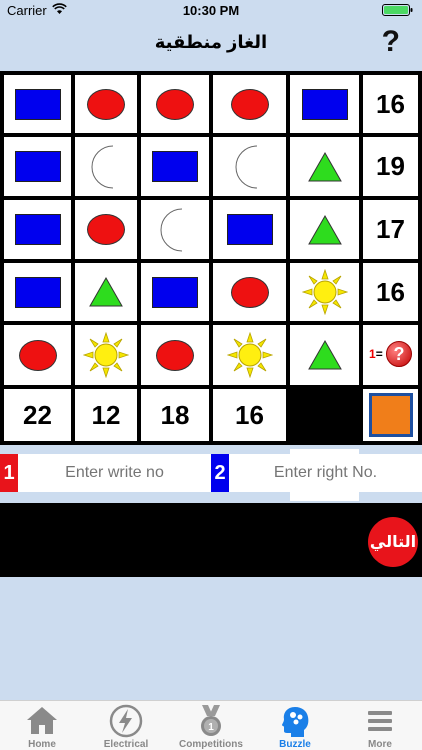  I want to click on tab-label: More, so click(380, 744).